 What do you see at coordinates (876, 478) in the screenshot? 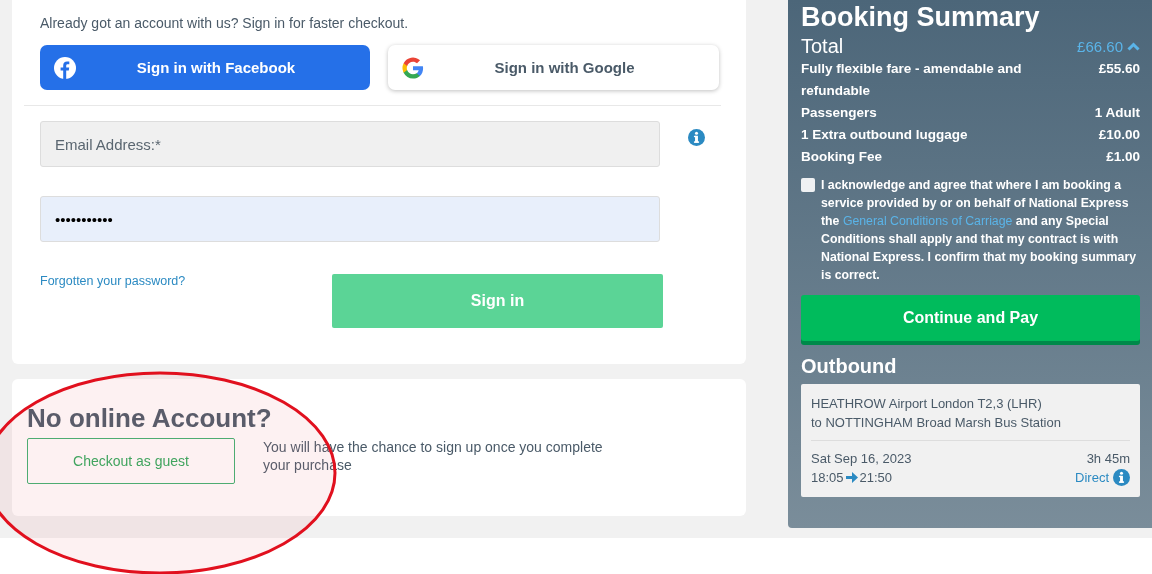
I see `arrival-time: 21:50` at bounding box center [876, 478].